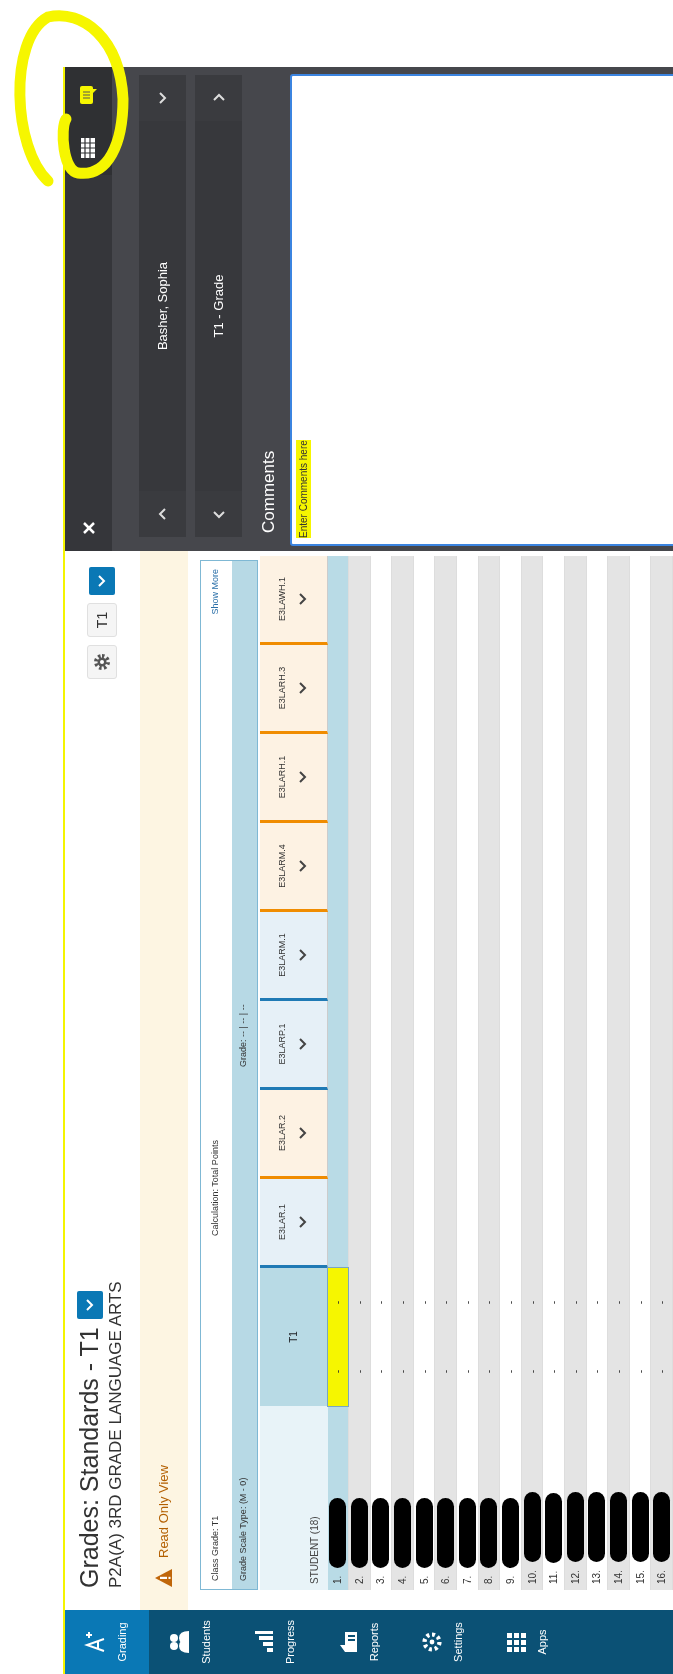 Image resolution: width=673 pixels, height=1674 pixels. I want to click on row-number: 3., so click(381, 1579).